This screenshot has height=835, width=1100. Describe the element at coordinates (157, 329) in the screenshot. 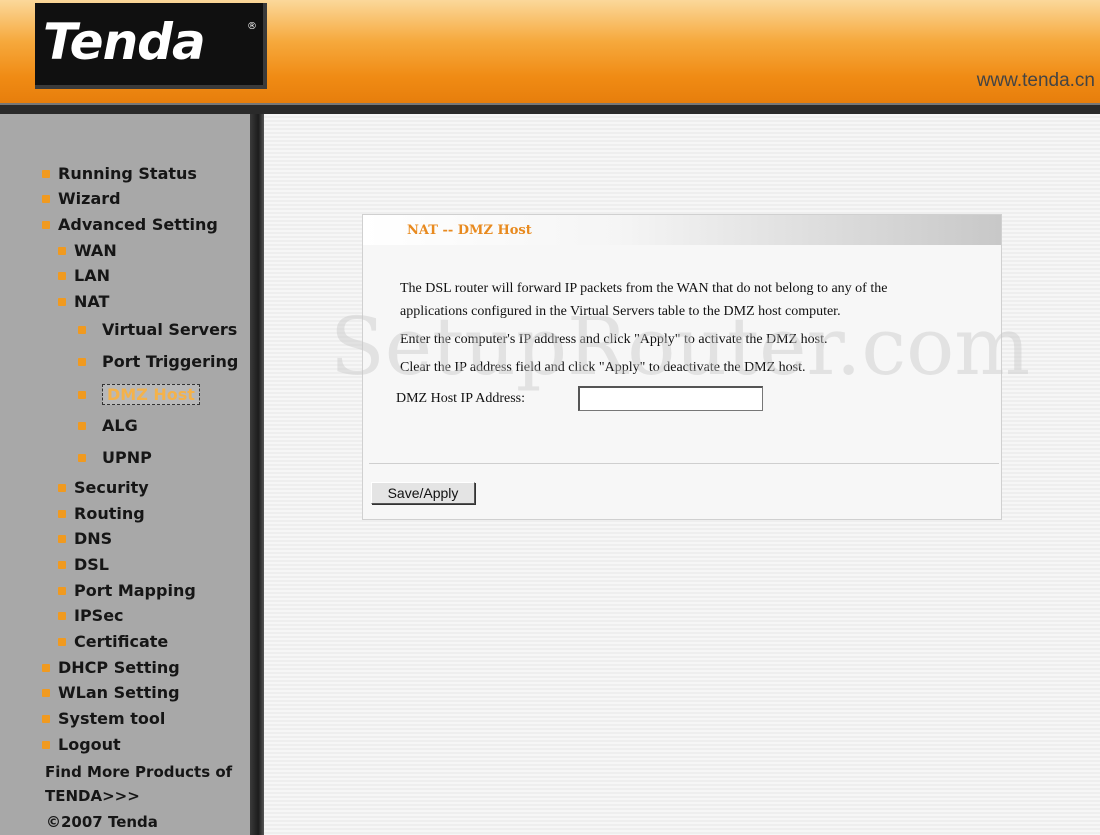

I see `sidebar-item-virtual-servers: Virtual Servers` at that location.